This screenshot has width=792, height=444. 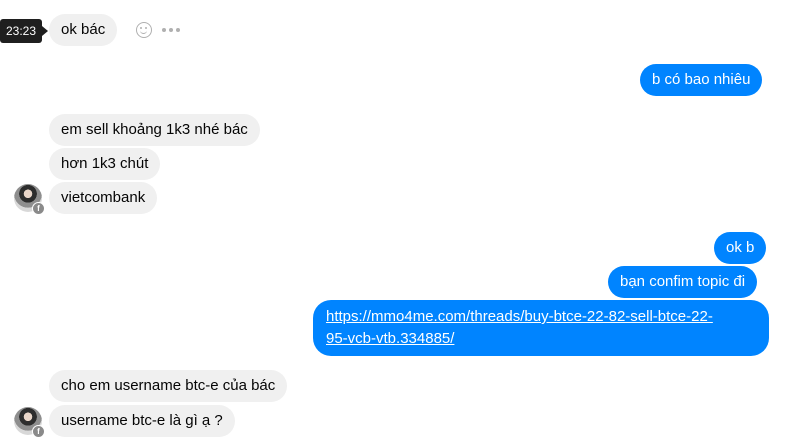 What do you see at coordinates (683, 282) in the screenshot?
I see `outgoing-message: bạn confim topic đi` at bounding box center [683, 282].